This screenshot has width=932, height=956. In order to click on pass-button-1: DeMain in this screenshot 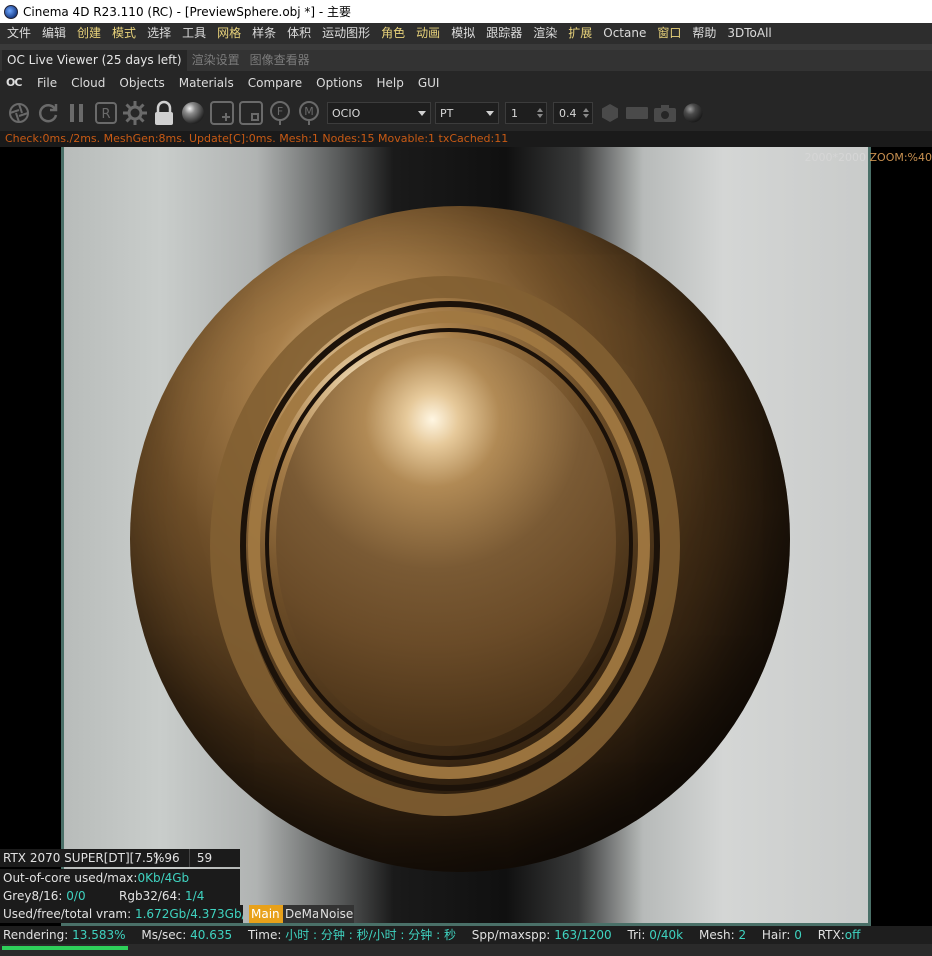, I will do `click(300, 914)`.